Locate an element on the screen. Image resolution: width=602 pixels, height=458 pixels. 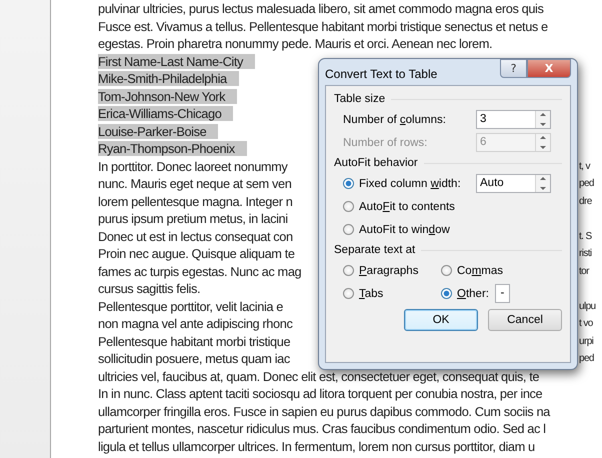
field-label: Number of rows: is located at coordinates (385, 142).